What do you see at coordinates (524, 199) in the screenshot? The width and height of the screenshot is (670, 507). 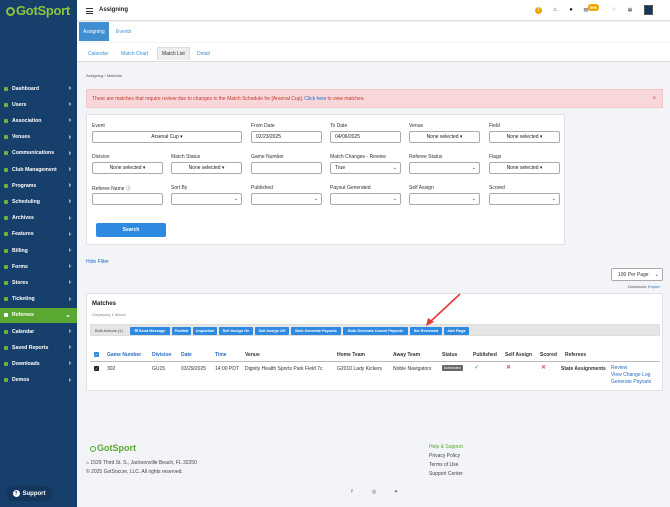 I see `scored-select: ⌄` at bounding box center [524, 199].